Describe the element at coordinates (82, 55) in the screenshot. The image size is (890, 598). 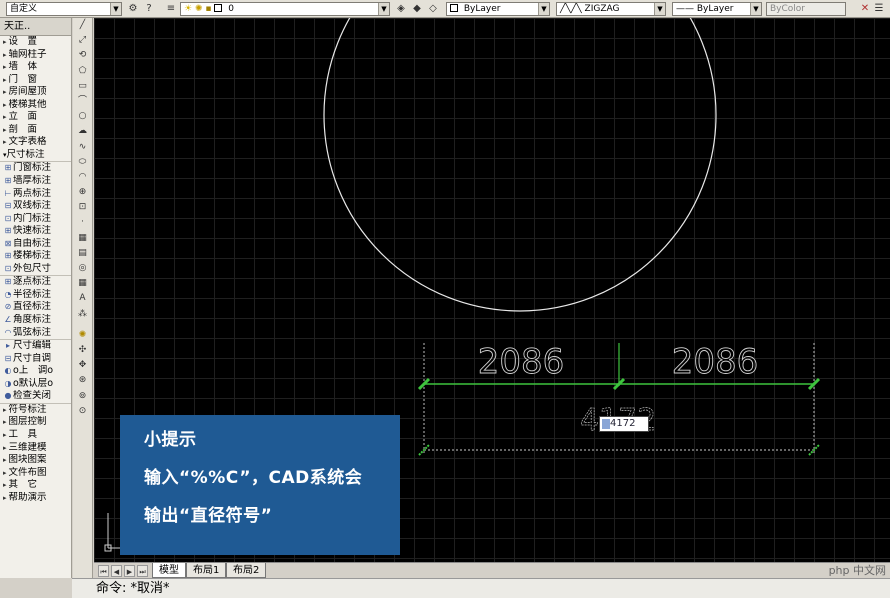
I see `polyline-icon: ⟲` at that location.